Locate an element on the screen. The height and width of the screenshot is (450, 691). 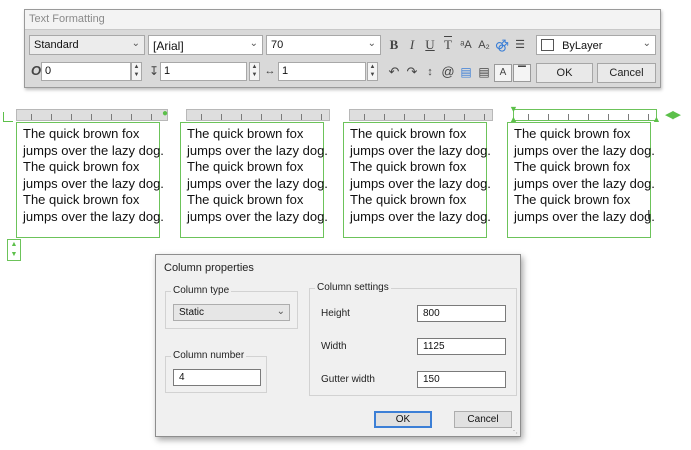
column-3-ruler is located at coordinates (421, 115).